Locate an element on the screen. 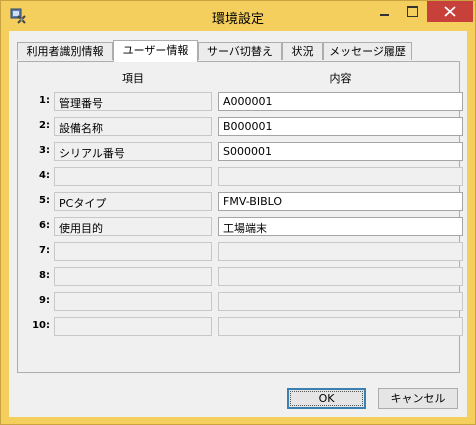 This screenshot has width=476, height=425. tab-server-switch: サーバ切替え is located at coordinates (240, 51).